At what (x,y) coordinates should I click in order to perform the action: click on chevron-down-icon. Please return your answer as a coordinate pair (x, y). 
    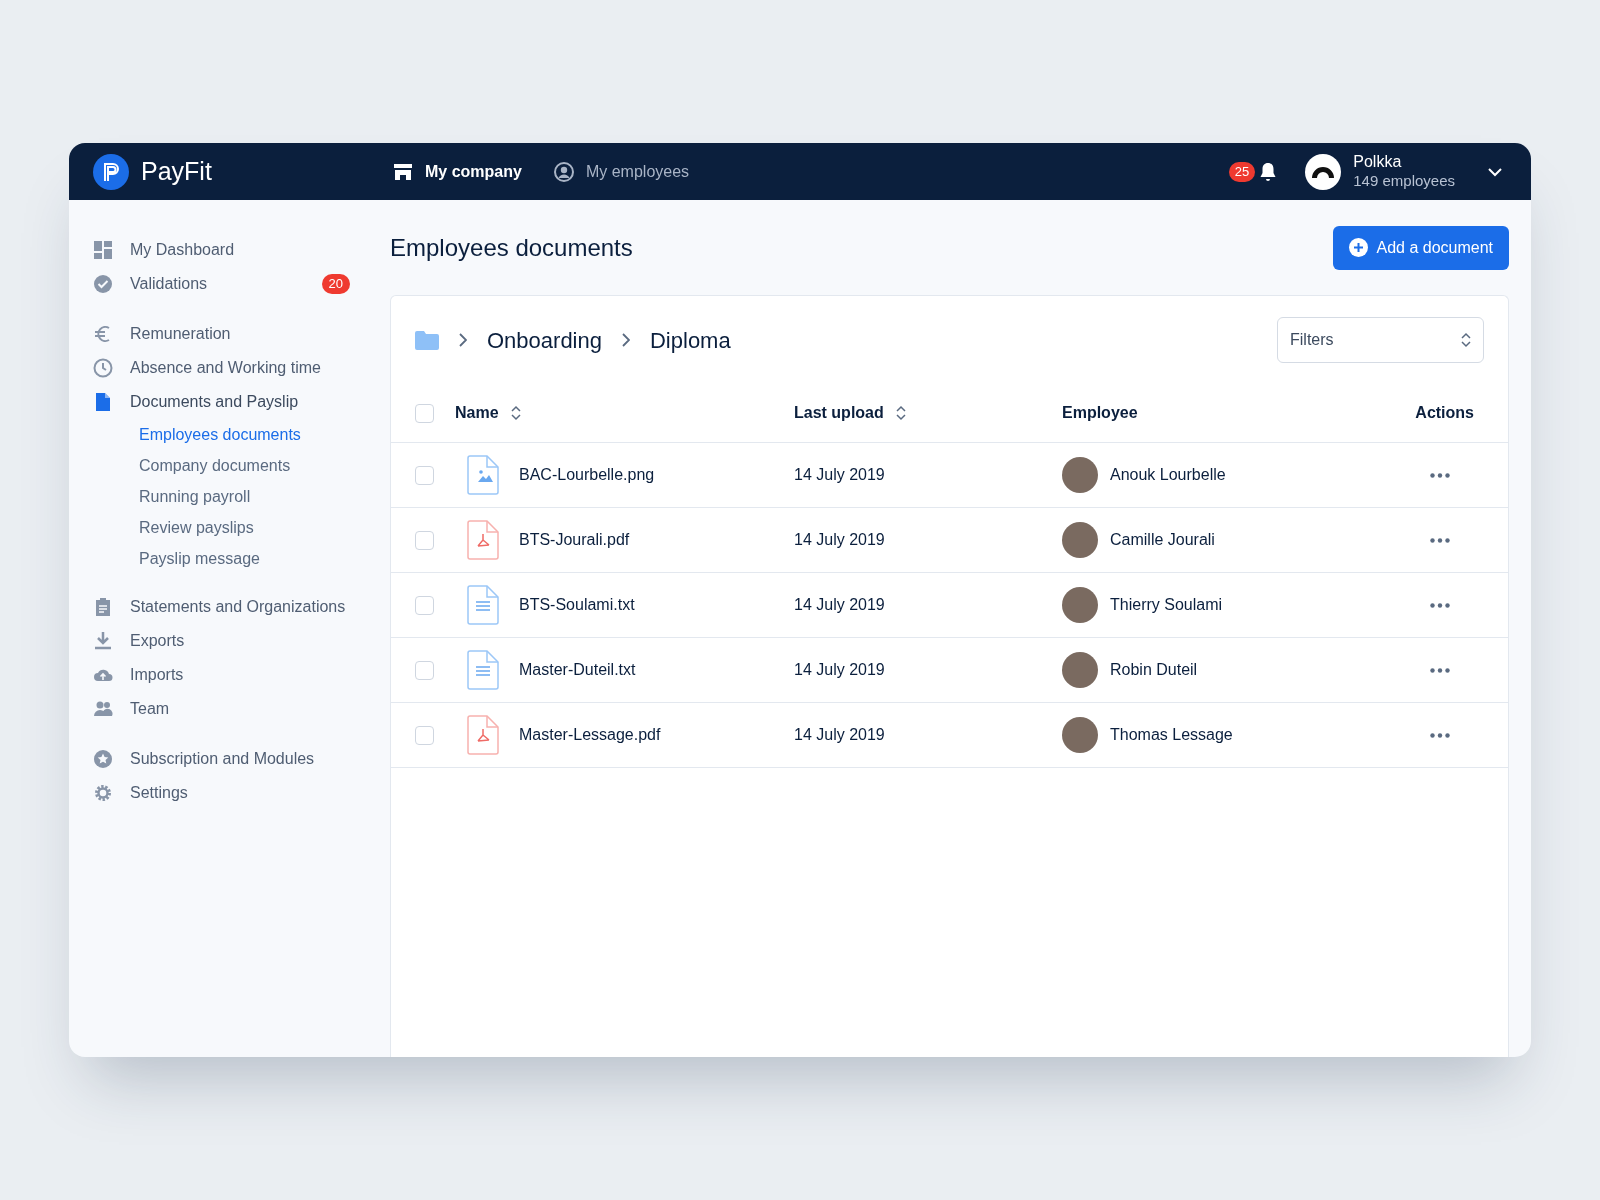
    Looking at the image, I should click on (1495, 171).